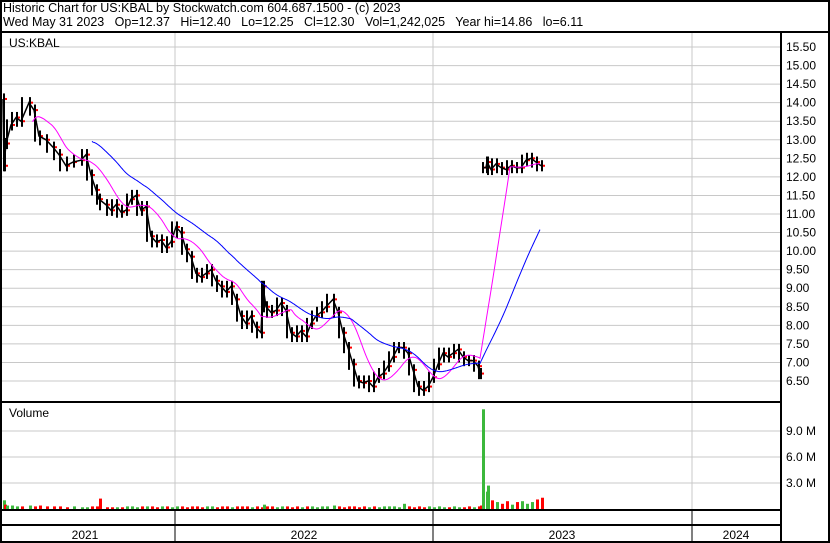  I want to click on price-tick-label: 12.50, so click(801, 158).